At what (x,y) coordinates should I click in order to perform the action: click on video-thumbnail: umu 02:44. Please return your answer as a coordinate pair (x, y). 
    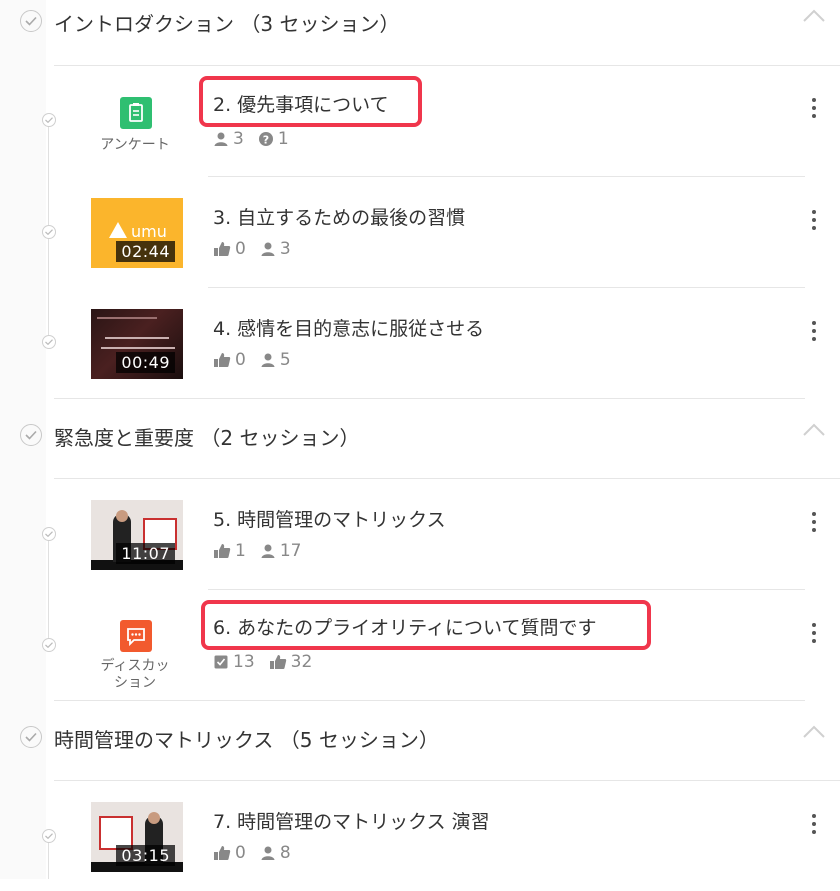
    Looking at the image, I should click on (137, 233).